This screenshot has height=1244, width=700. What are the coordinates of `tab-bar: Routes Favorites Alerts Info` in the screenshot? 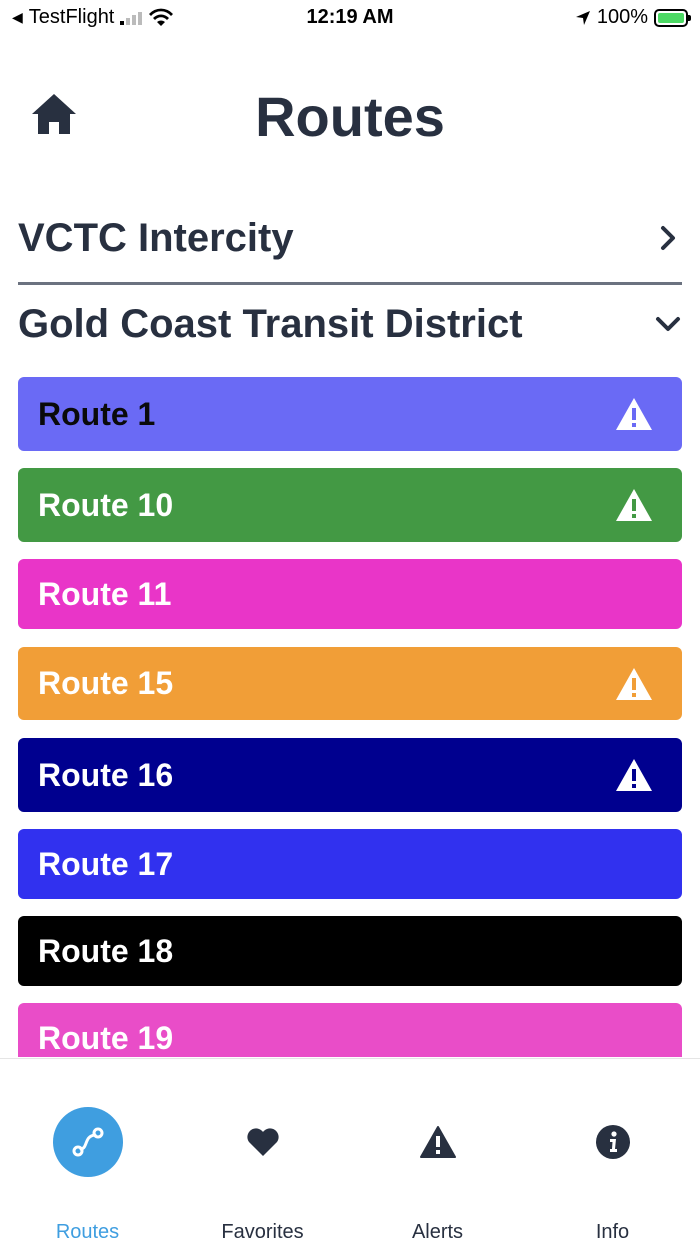 It's located at (350, 1151).